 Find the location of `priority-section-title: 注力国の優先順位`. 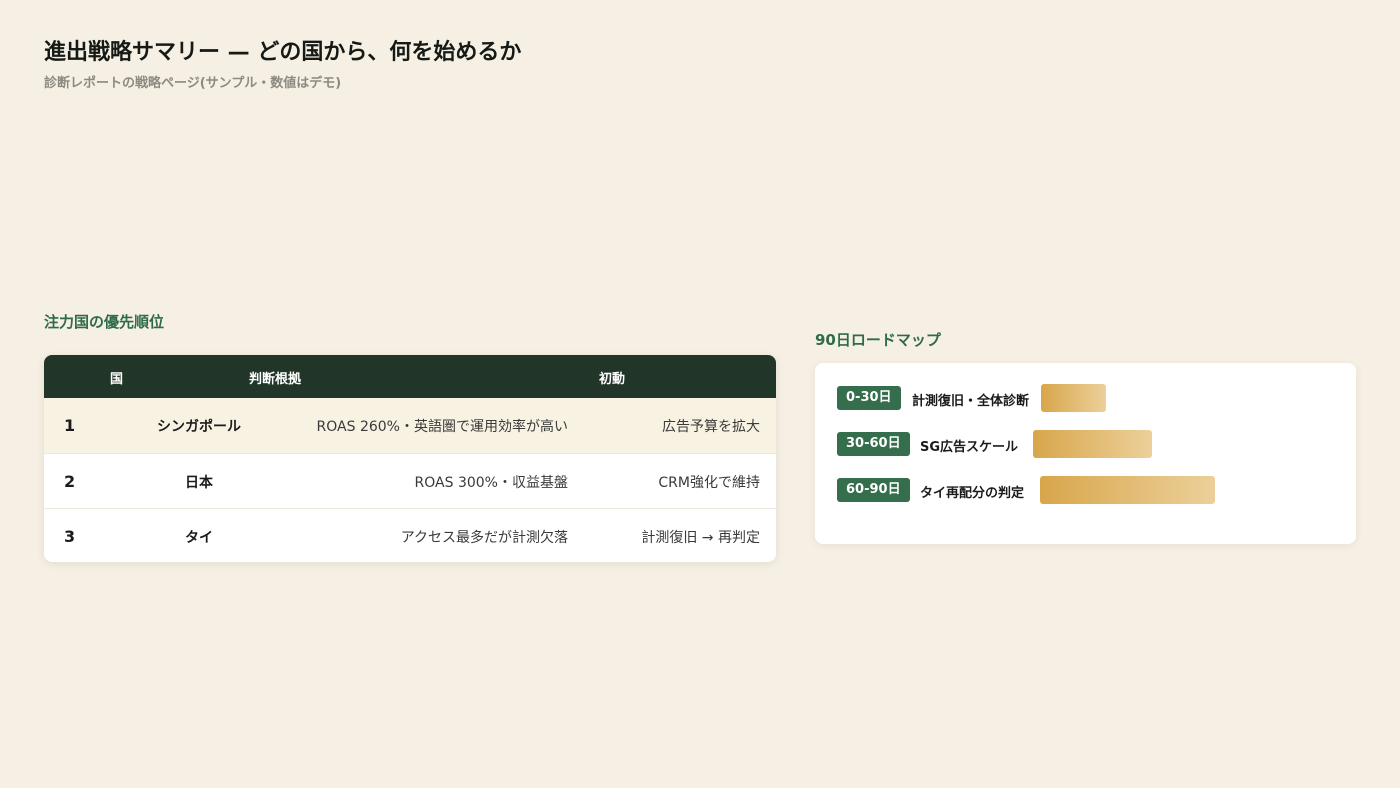

priority-section-title: 注力国の優先順位 is located at coordinates (104, 322).